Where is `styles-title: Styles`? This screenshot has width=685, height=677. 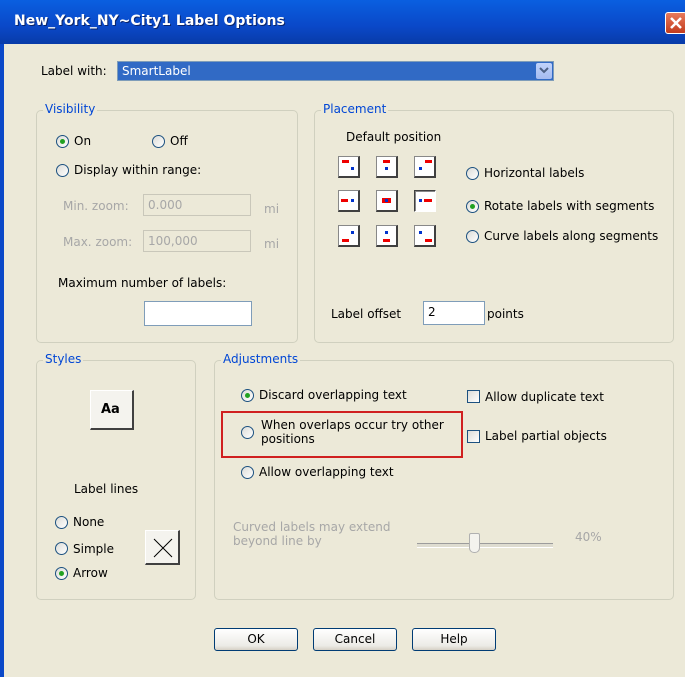
styles-title: Styles is located at coordinates (63, 359).